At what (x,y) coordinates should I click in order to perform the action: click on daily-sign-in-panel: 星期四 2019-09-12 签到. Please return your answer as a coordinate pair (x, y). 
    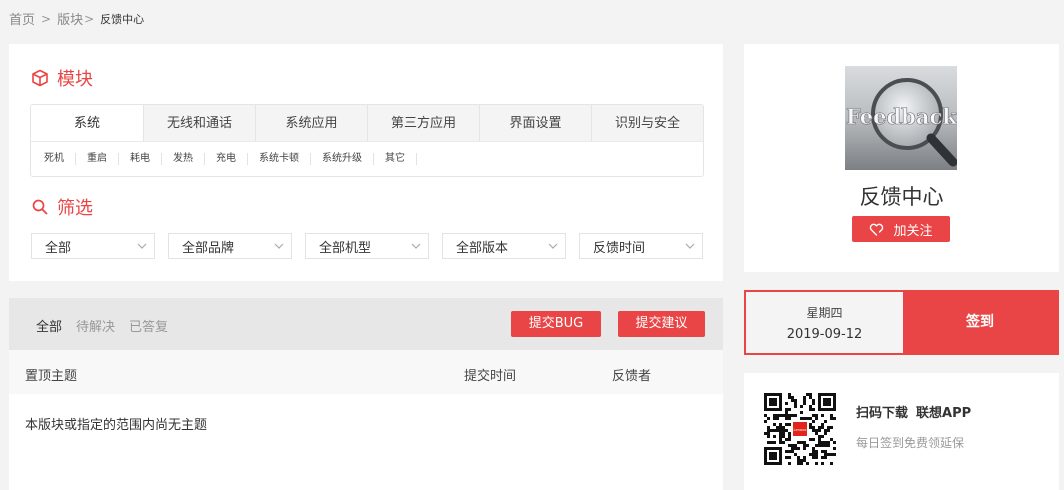
    Looking at the image, I should click on (901, 322).